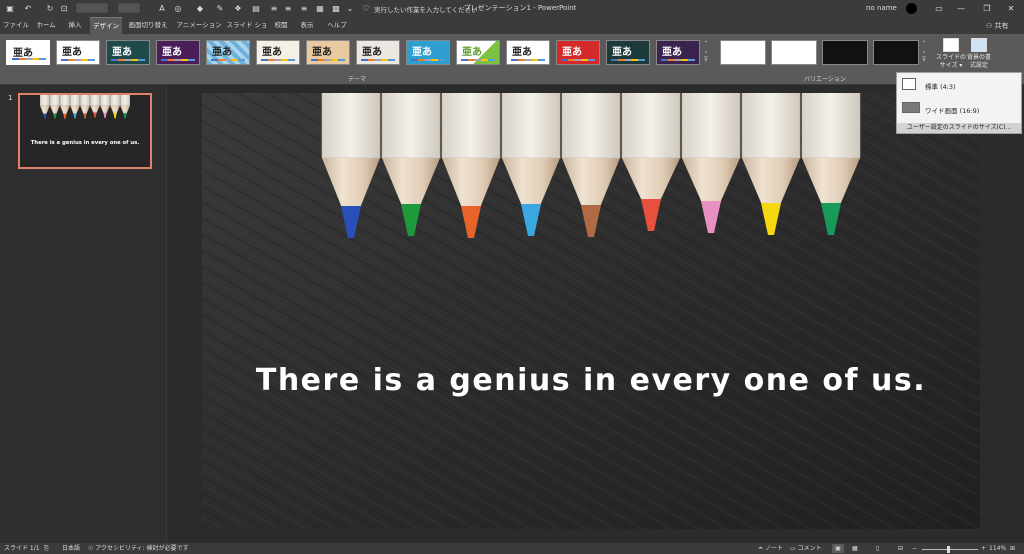 The height and width of the screenshot is (554, 1024). Describe the element at coordinates (106, 25) in the screenshot. I see `tab-design: デザイン` at that location.